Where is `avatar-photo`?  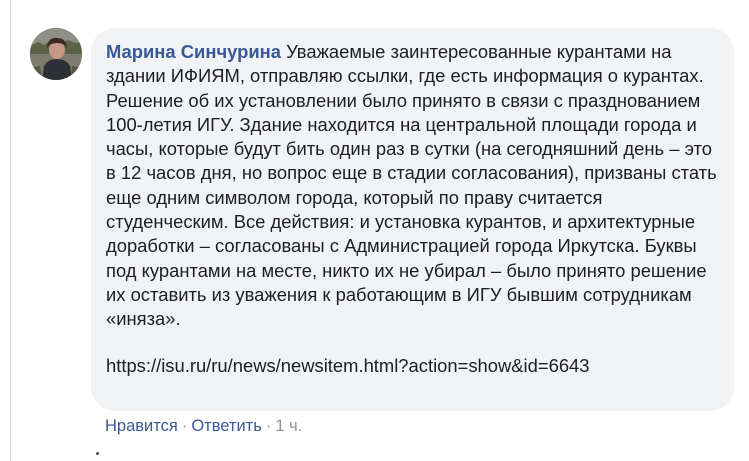
avatar-photo is located at coordinates (56, 54).